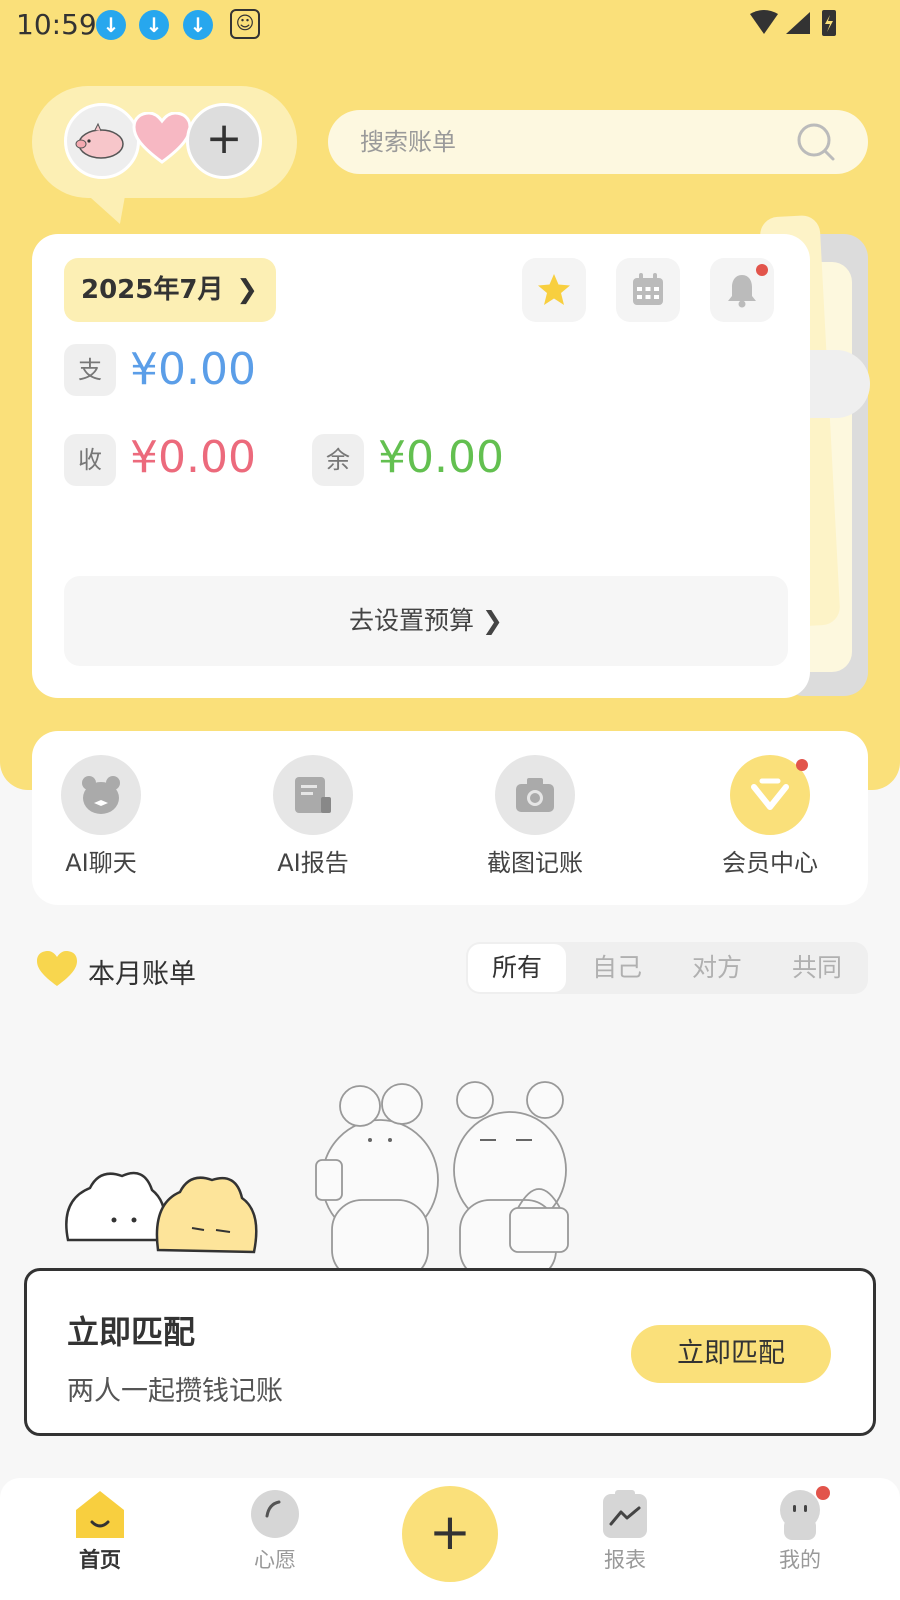 The image size is (900, 1600). Describe the element at coordinates (450, 1534) in the screenshot. I see `add-record-button: +` at that location.